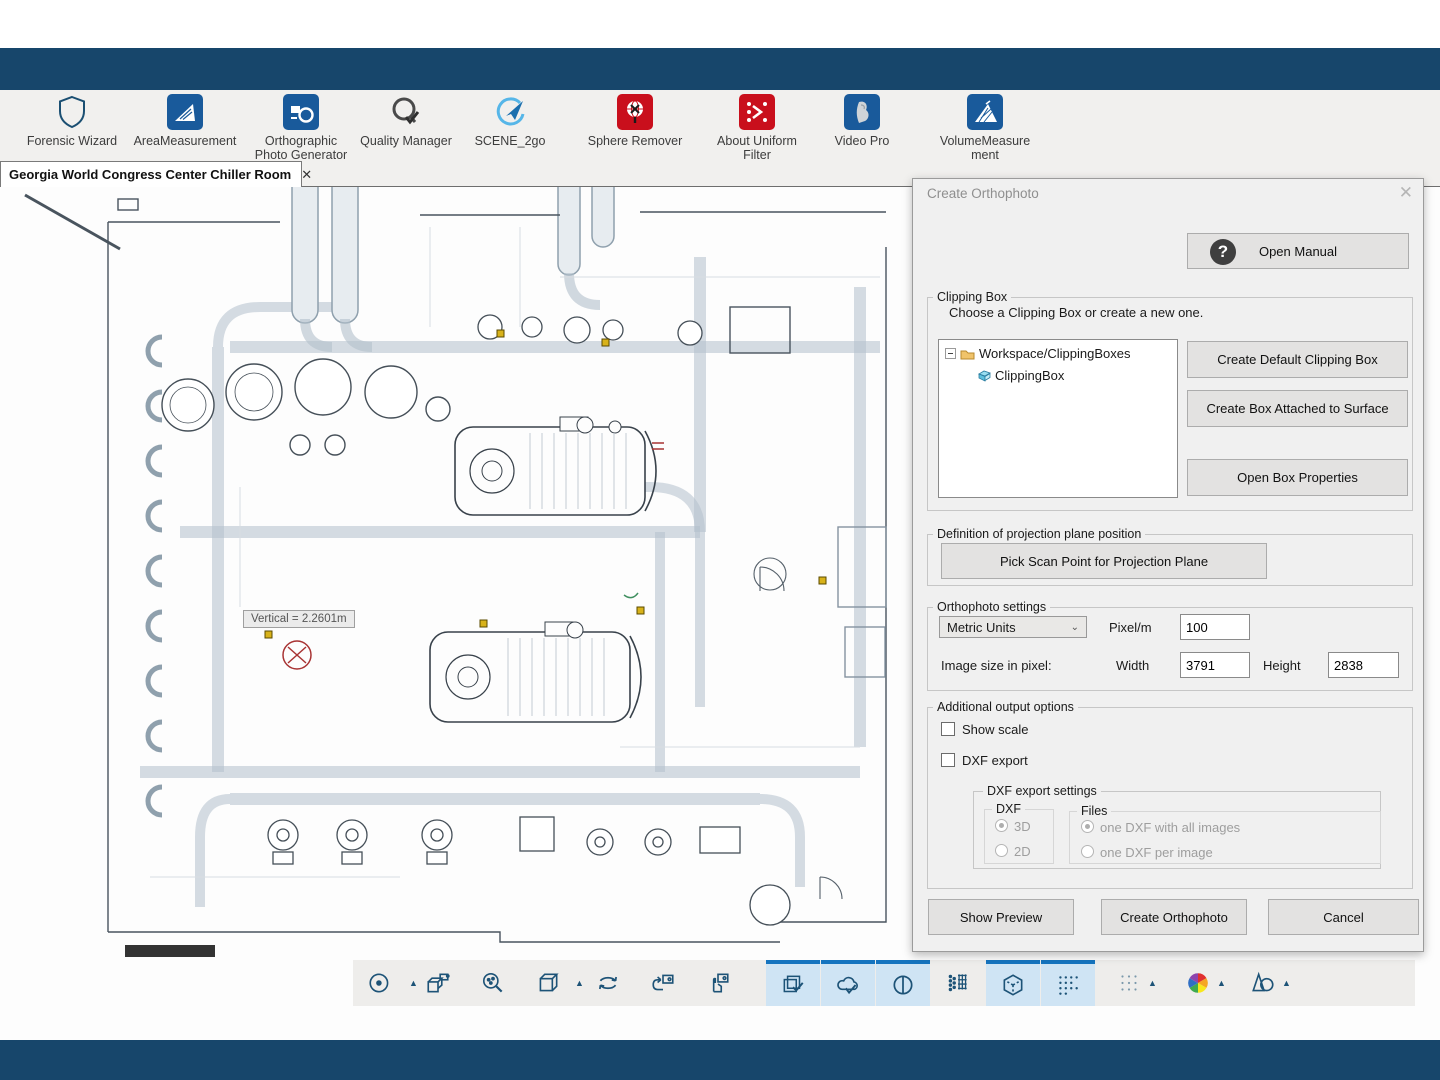 The width and height of the screenshot is (1440, 1080). I want to click on show-preview-button: Show Preview, so click(1001, 917).